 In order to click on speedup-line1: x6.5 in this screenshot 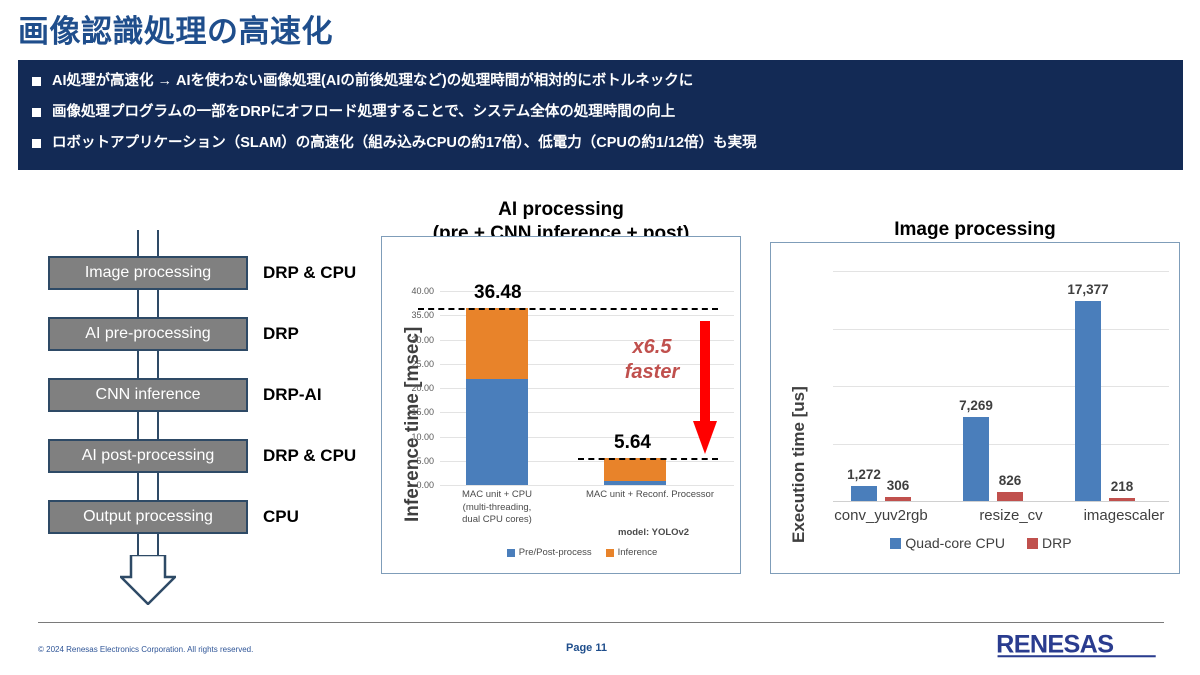, I will do `click(652, 347)`.